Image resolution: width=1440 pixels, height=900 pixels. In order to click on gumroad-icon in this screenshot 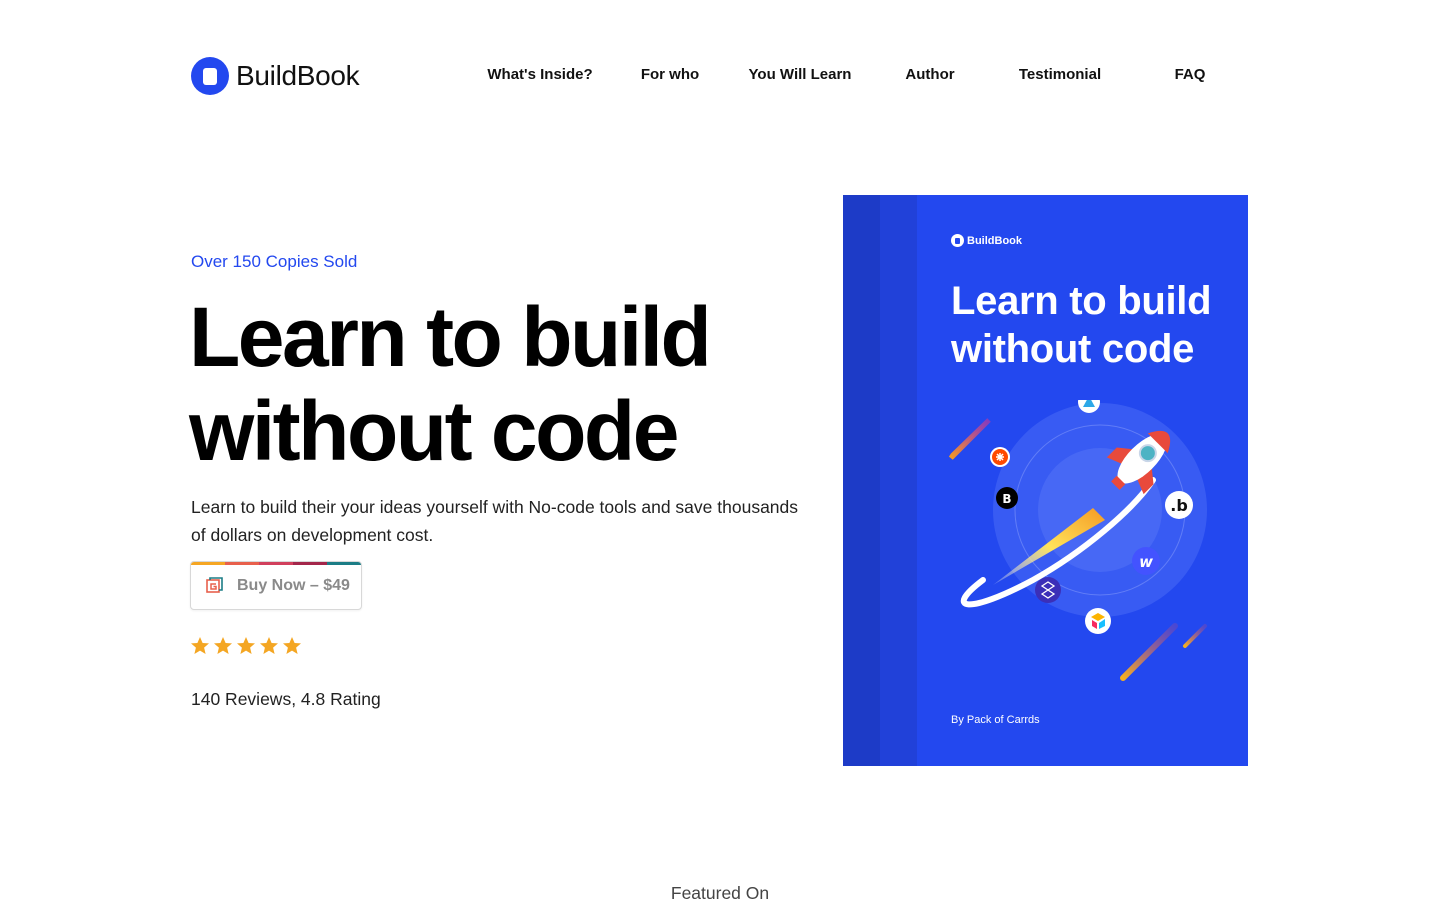, I will do `click(214, 585)`.